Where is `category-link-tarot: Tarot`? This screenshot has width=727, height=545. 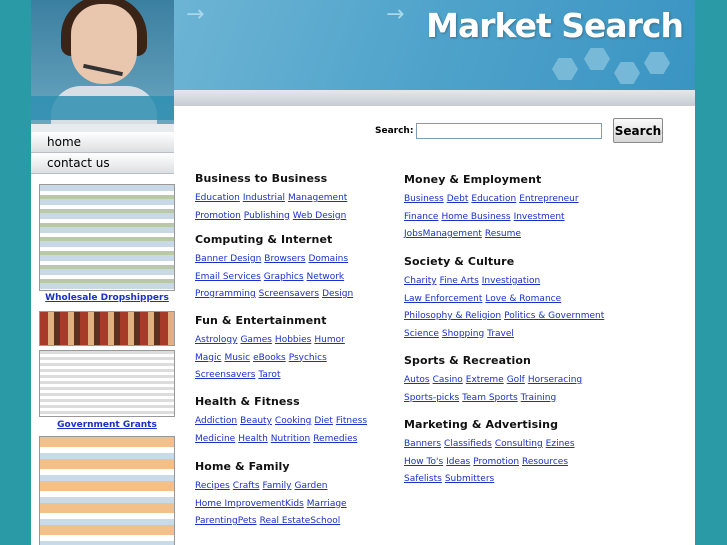 category-link-tarot: Tarot is located at coordinates (269, 375).